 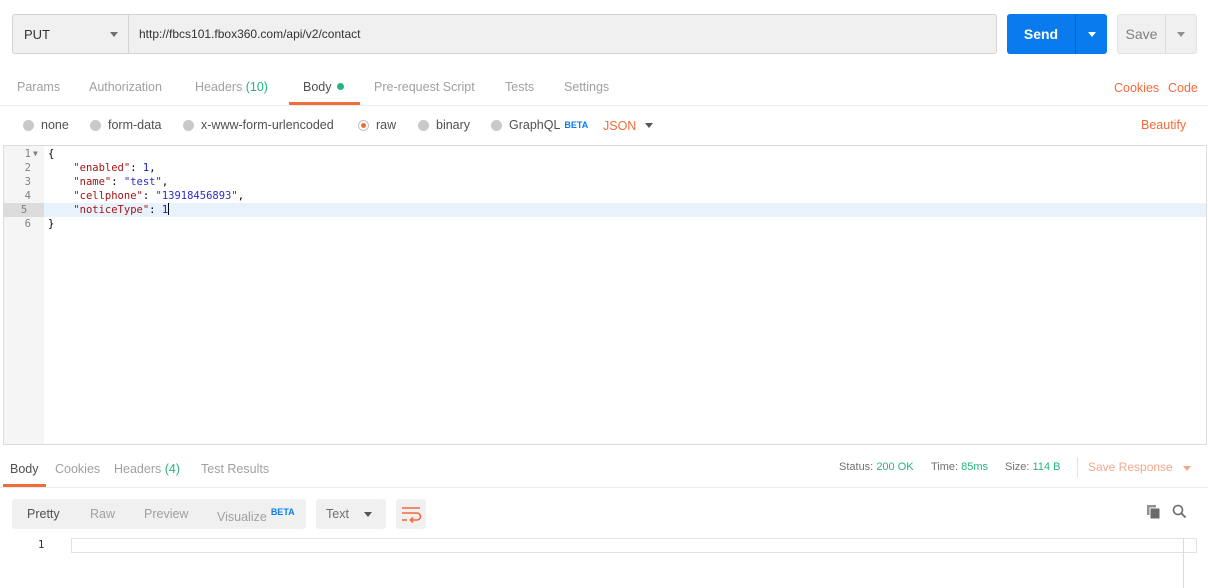 I want to click on resp-tab-body: Body, so click(x=24, y=469).